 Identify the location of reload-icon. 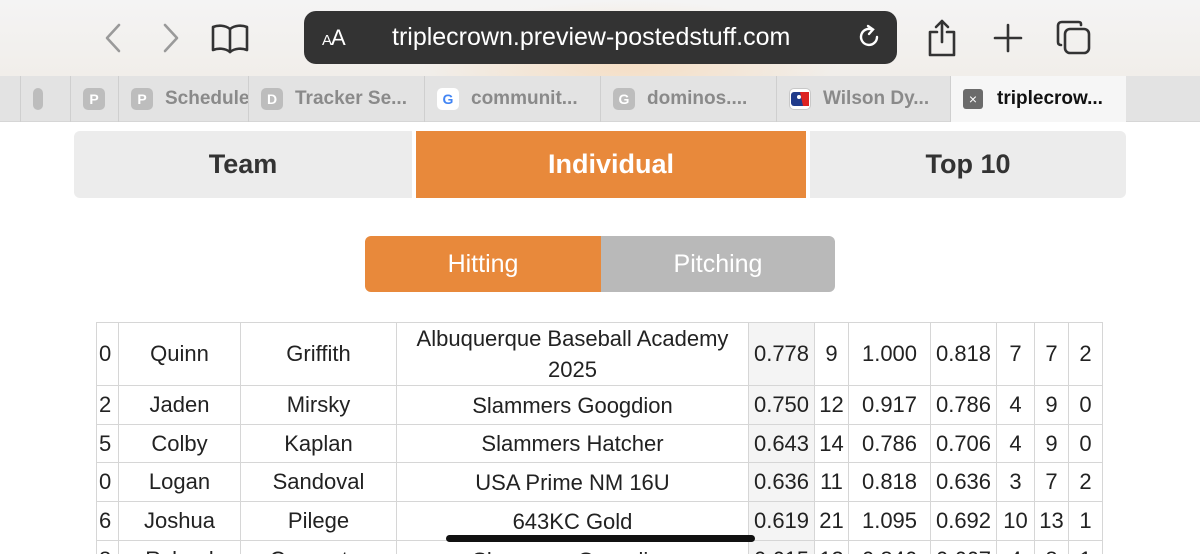
(869, 35).